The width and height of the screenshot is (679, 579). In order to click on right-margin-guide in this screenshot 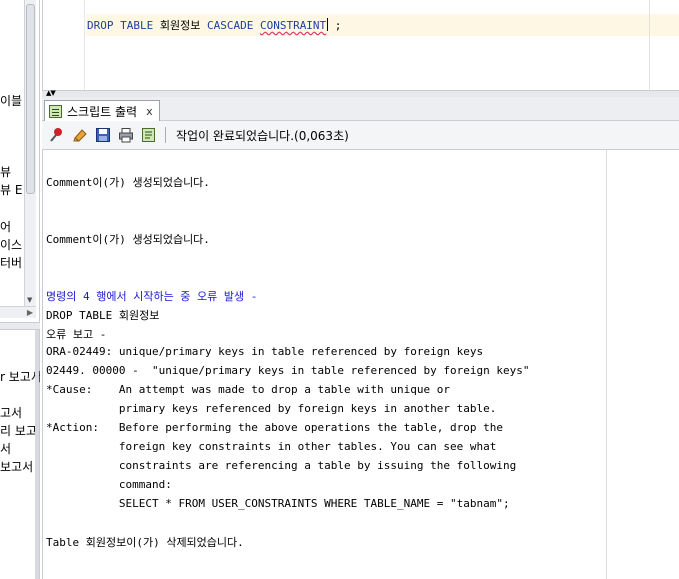, I will do `click(649, 45)`.